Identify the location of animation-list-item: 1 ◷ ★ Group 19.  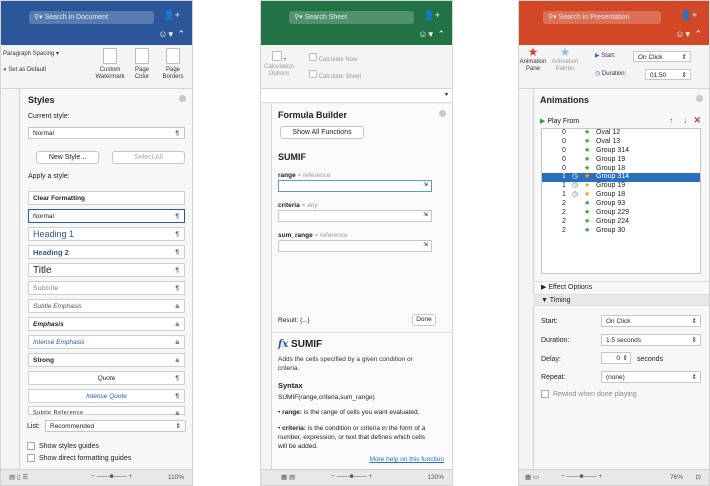
(621, 186).